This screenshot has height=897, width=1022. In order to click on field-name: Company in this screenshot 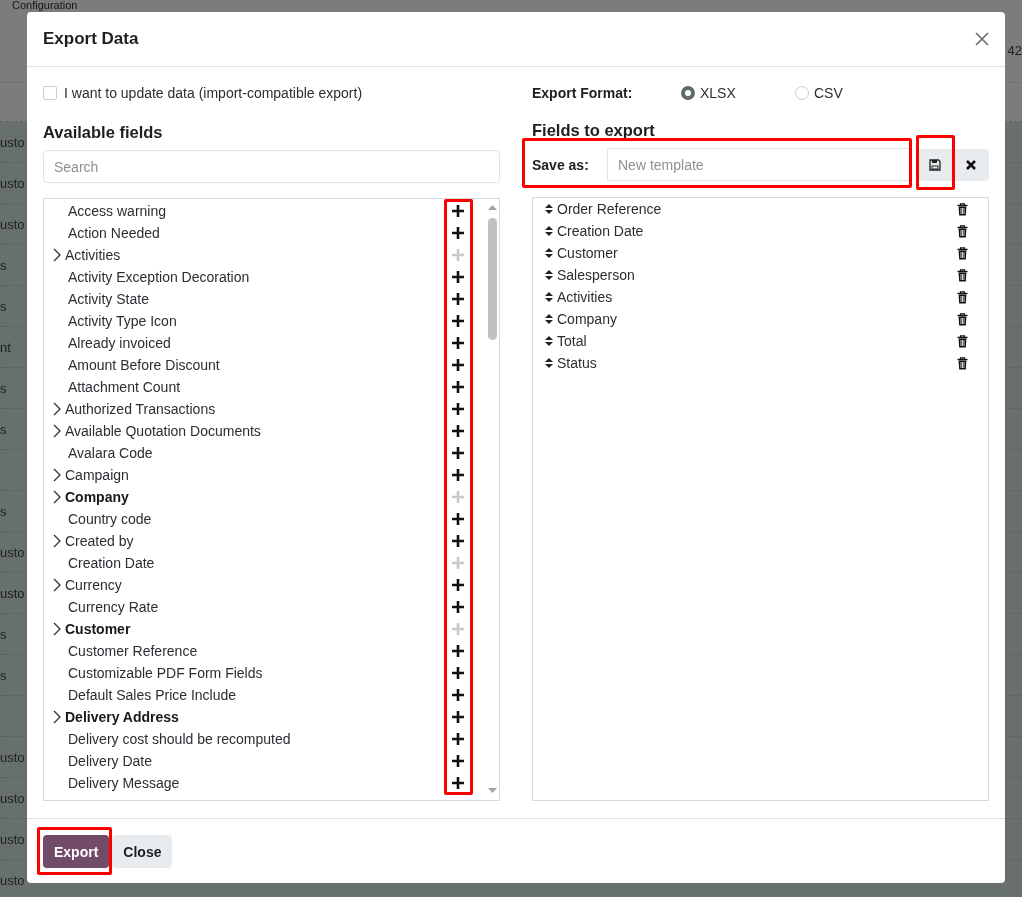, I will do `click(757, 319)`.